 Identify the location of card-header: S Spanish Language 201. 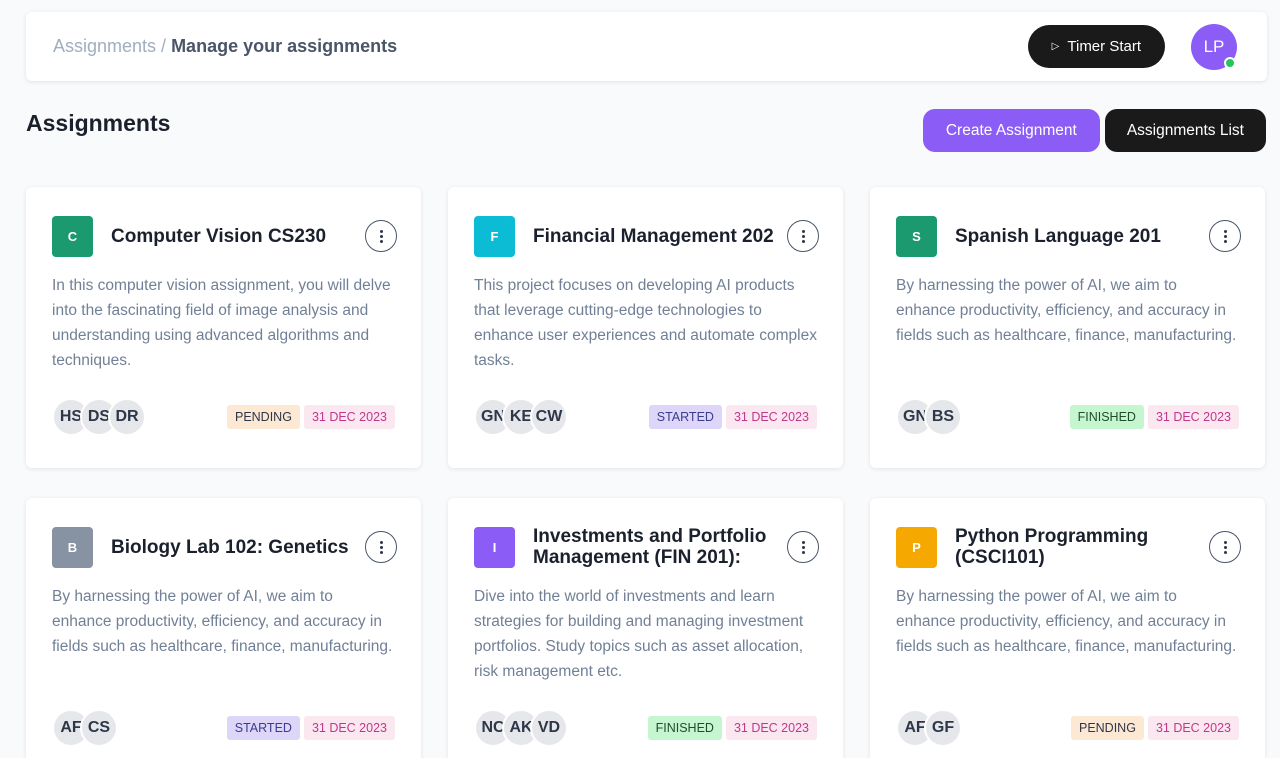
(1068, 236).